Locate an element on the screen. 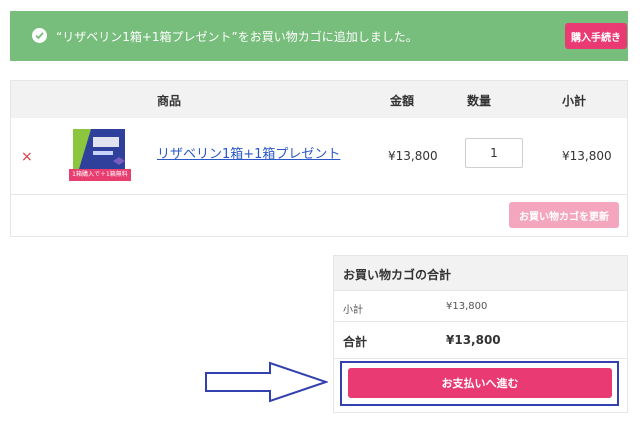  proceed-to-checkout-button: 購入手続き is located at coordinates (596, 36).